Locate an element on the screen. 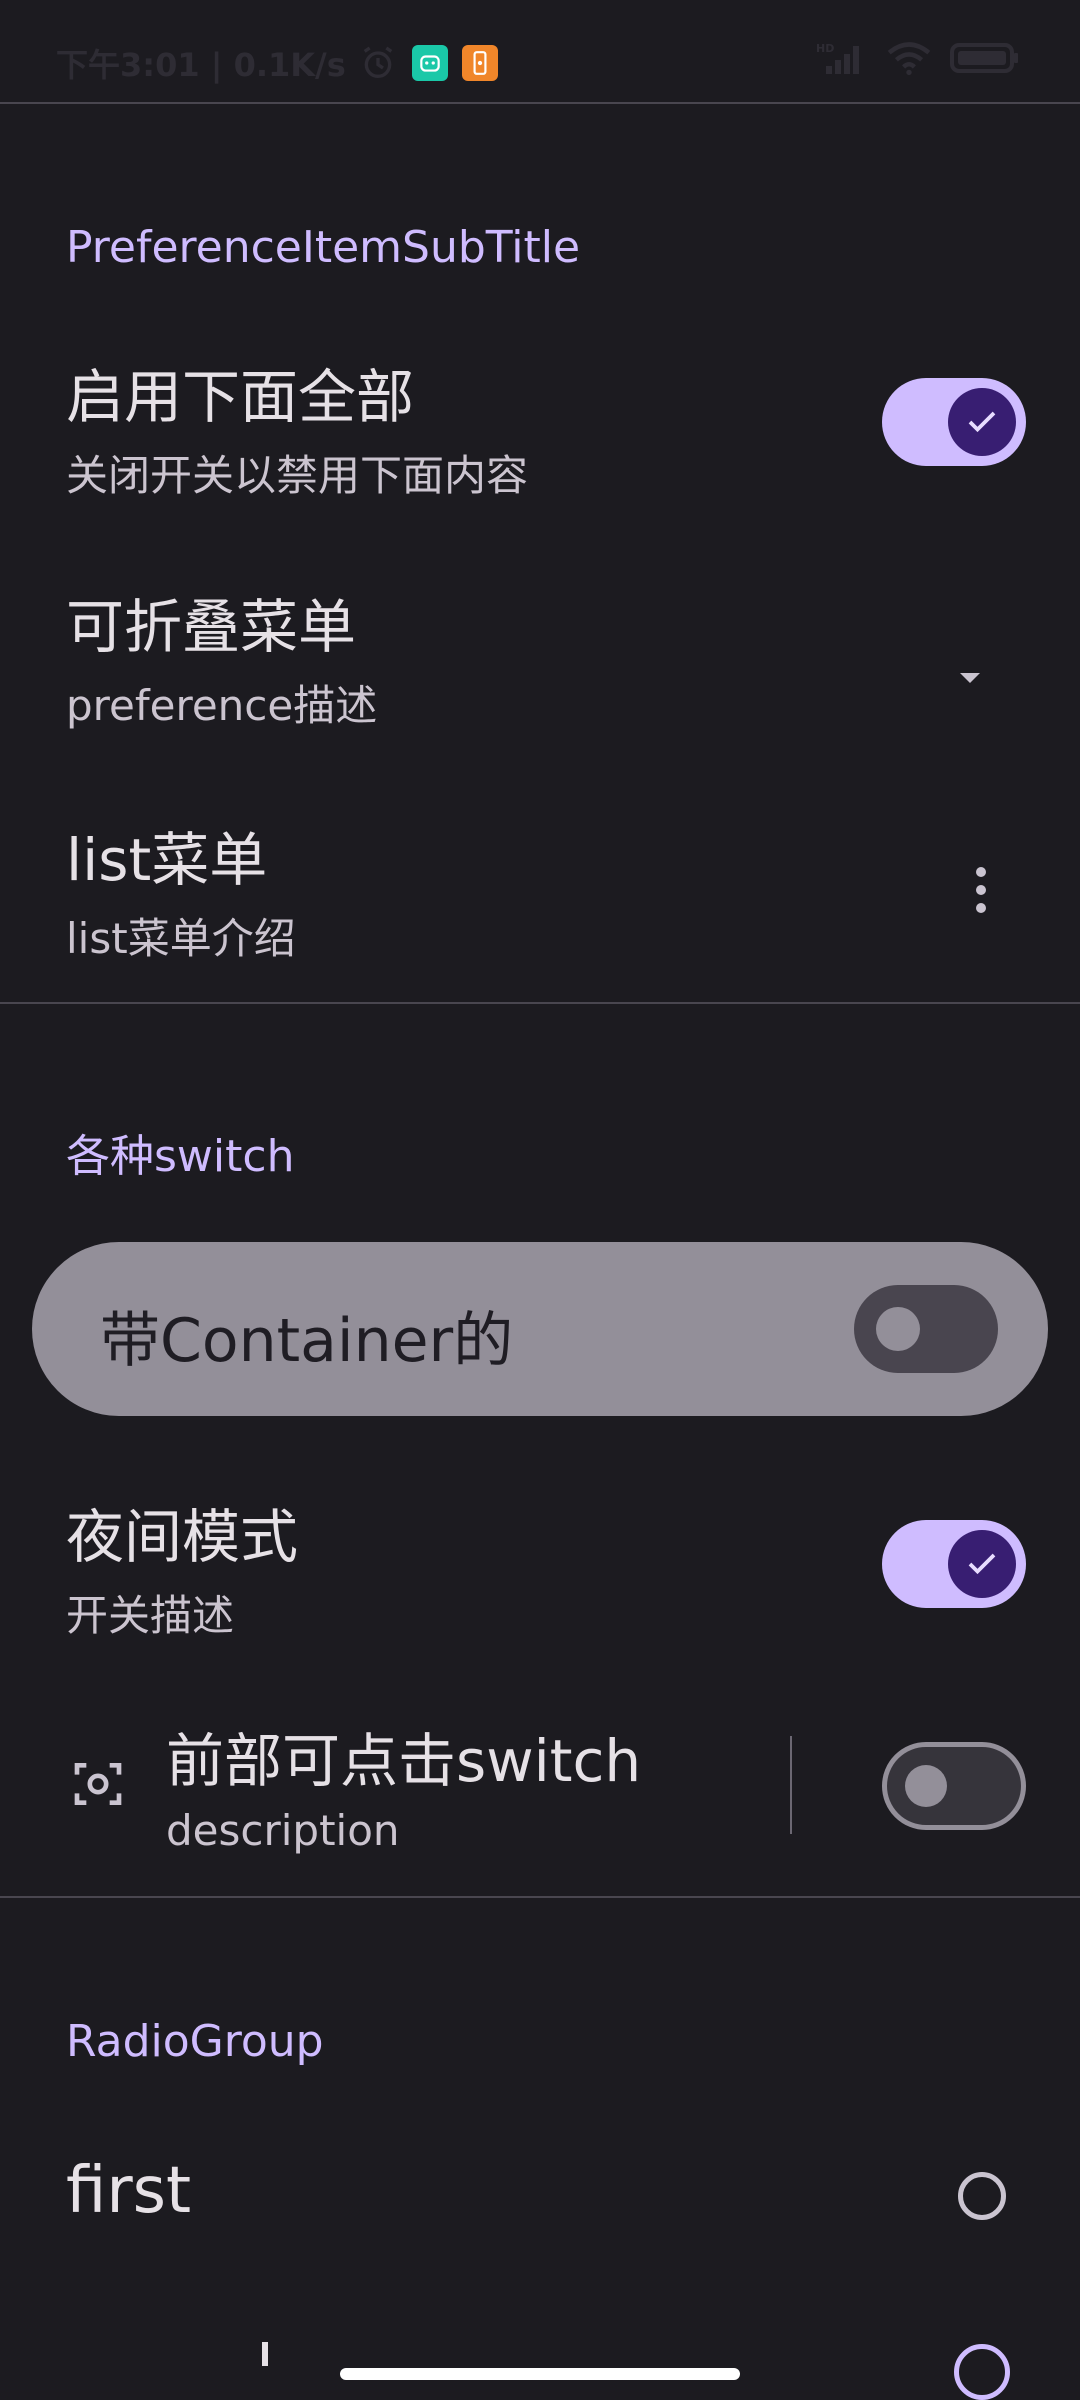  radio-button is located at coordinates (982, 2196).